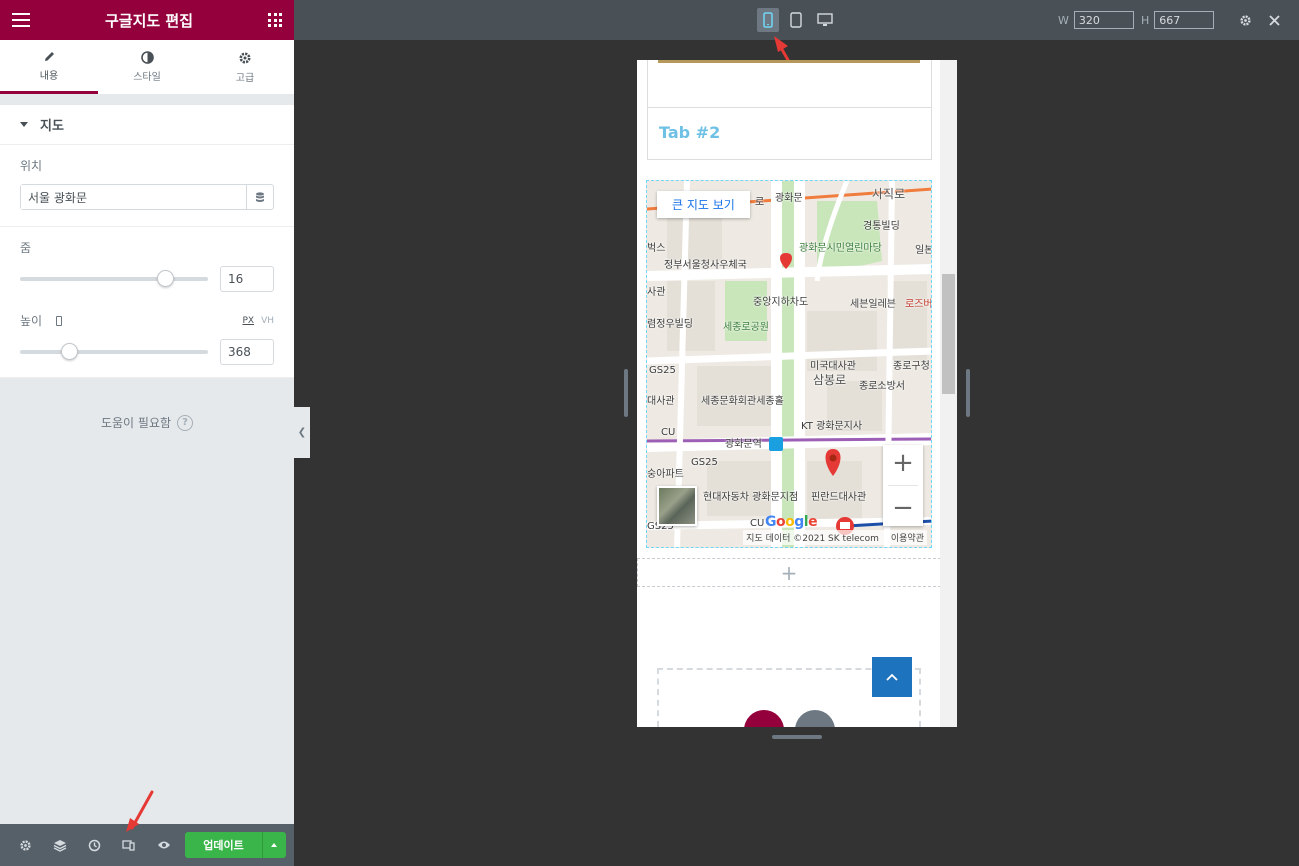  Describe the element at coordinates (903, 508) in the screenshot. I see `zoom-out-icon: −` at that location.